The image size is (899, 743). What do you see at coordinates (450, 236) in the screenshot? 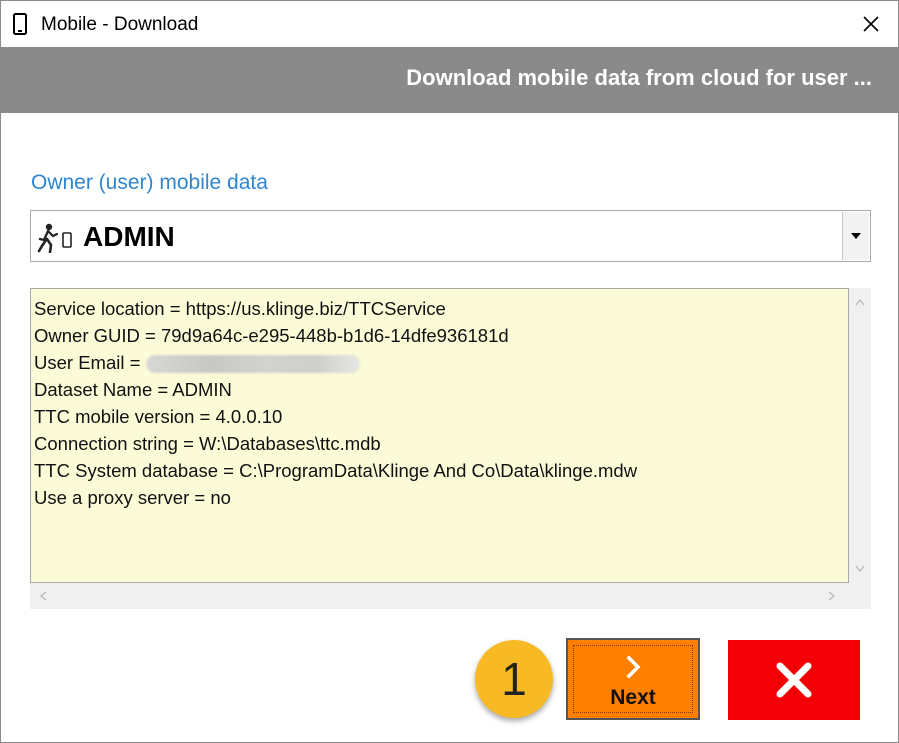
I see `owner-select: ADMIN` at bounding box center [450, 236].